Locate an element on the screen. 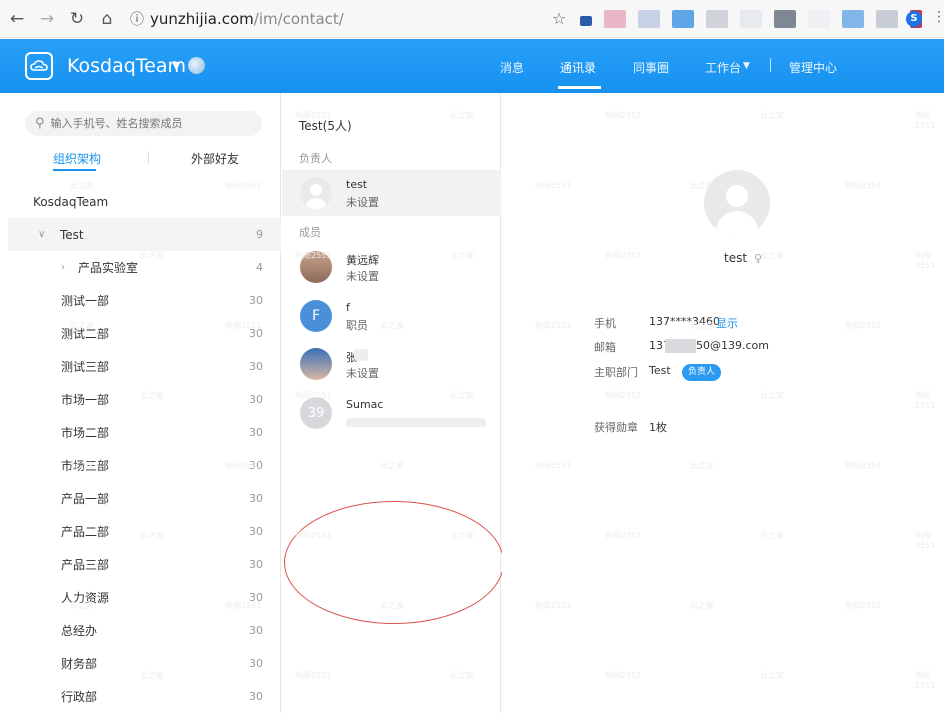 The image size is (944, 713). nav-workbench: 工作台 is located at coordinates (723, 67).